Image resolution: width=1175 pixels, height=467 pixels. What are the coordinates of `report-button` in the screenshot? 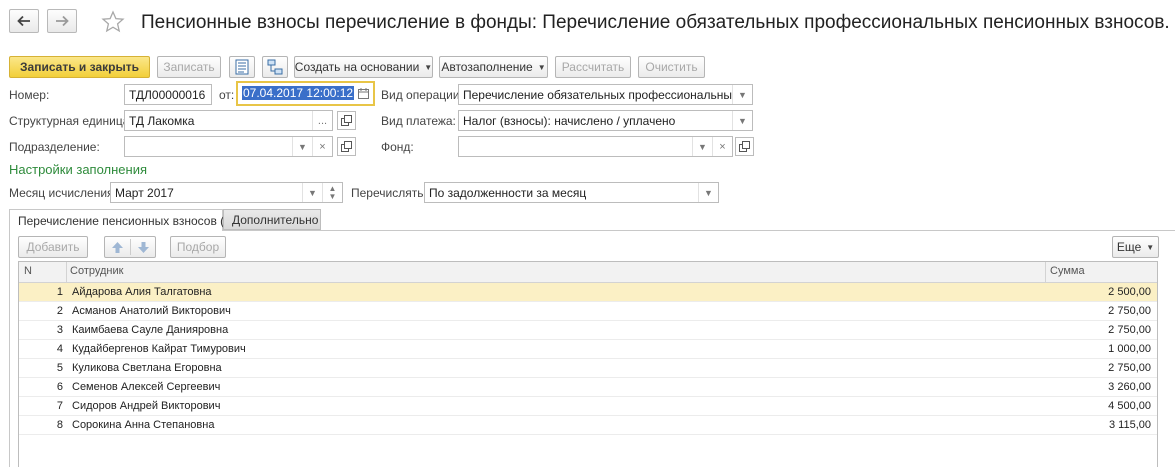 It's located at (242, 67).